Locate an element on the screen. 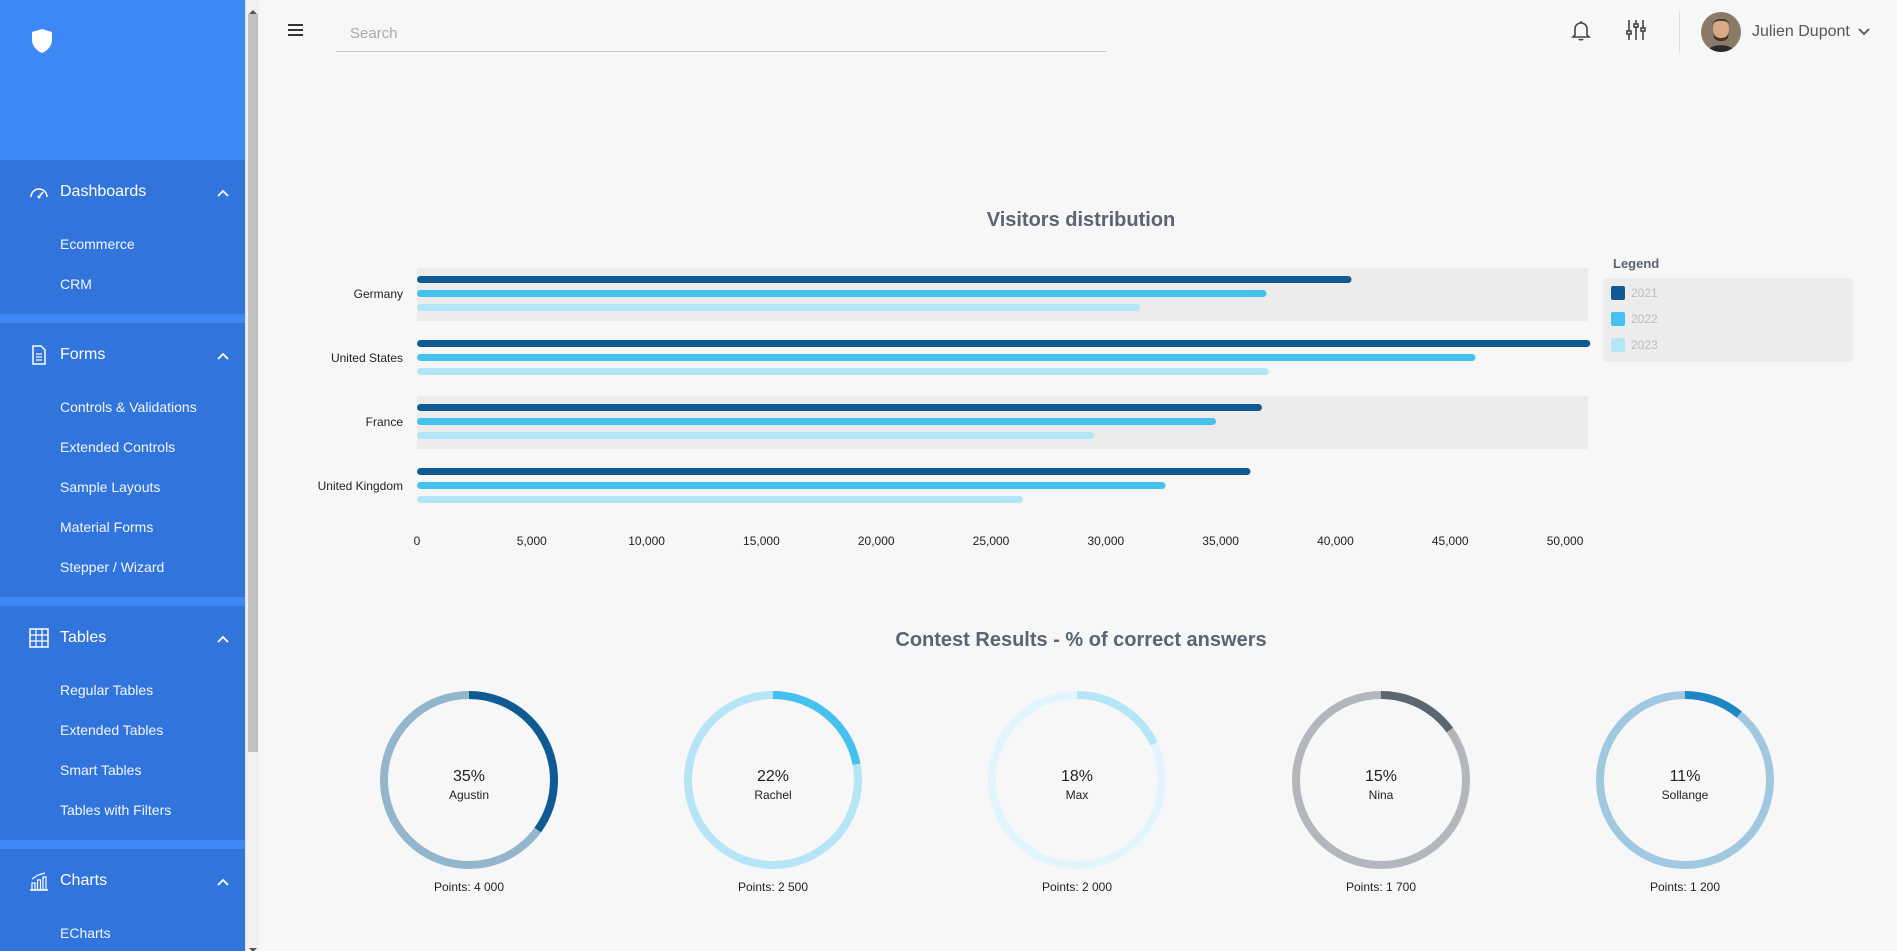 Image resolution: width=1897 pixels, height=951 pixels. sidebar-item-sample-layouts: Sample Layouts is located at coordinates (122, 487).